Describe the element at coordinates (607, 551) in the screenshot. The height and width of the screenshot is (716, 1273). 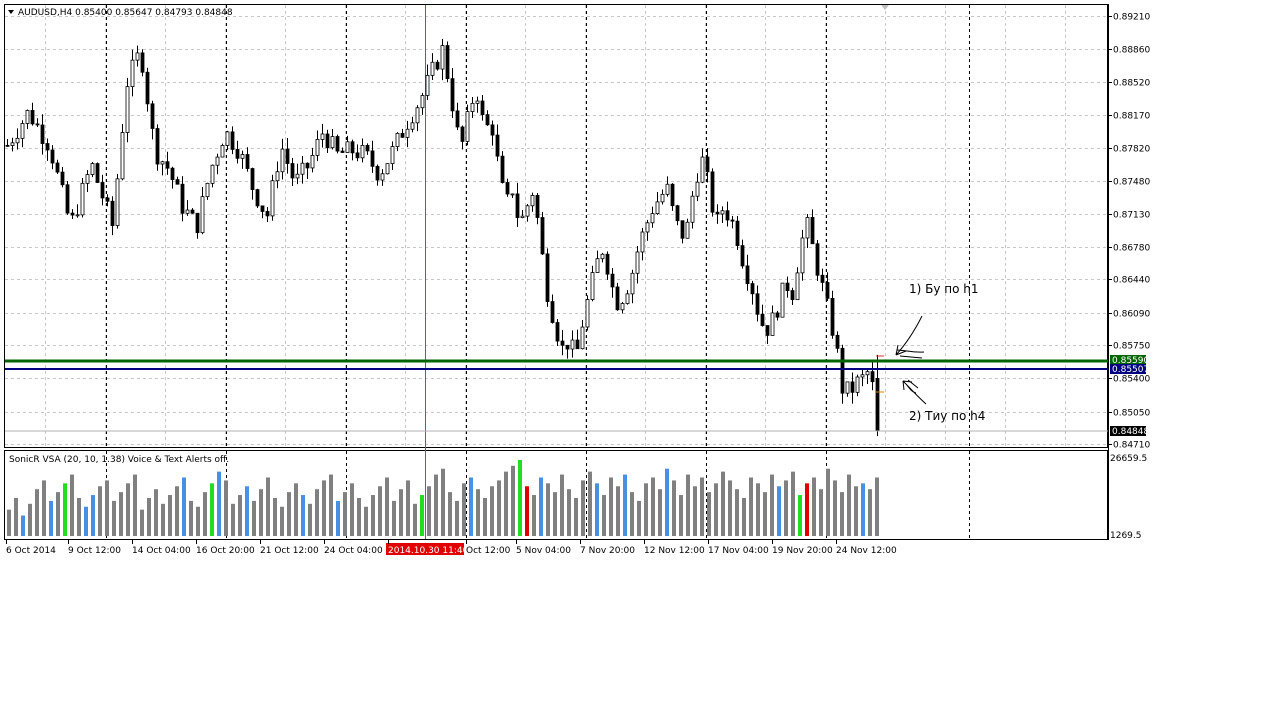
I see `xtick-label: 7 Nov 20:00` at that location.